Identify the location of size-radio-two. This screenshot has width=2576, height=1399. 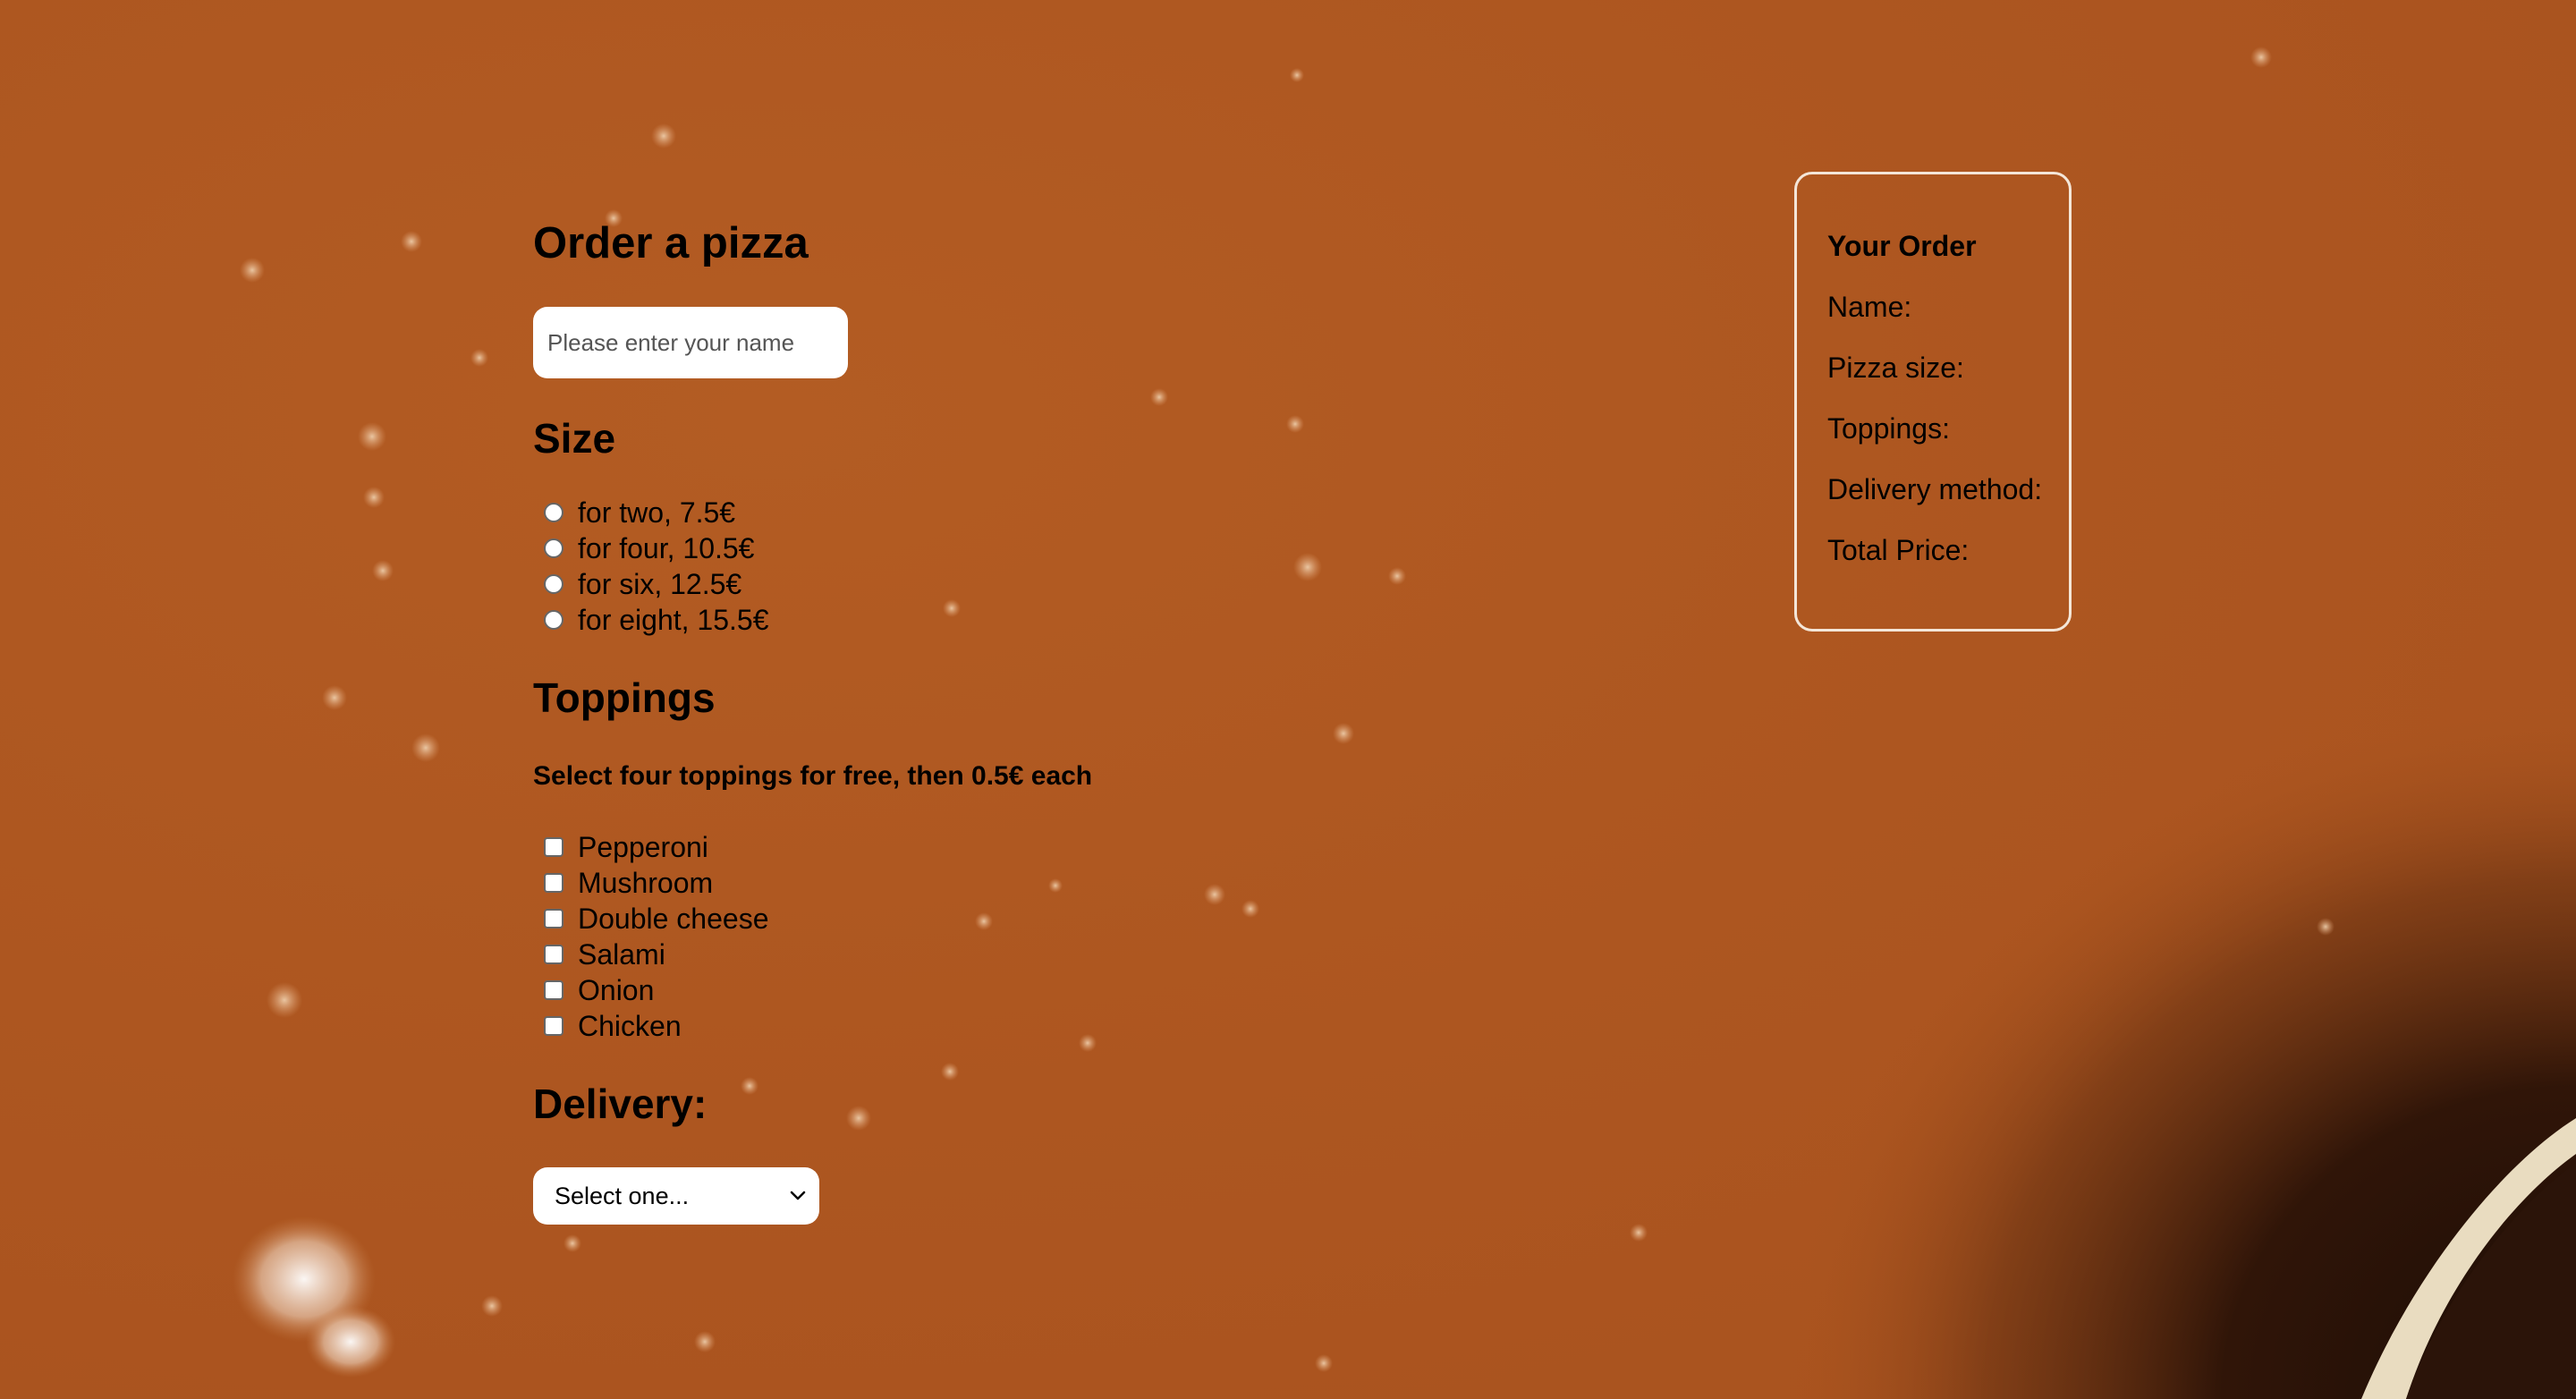
(554, 512).